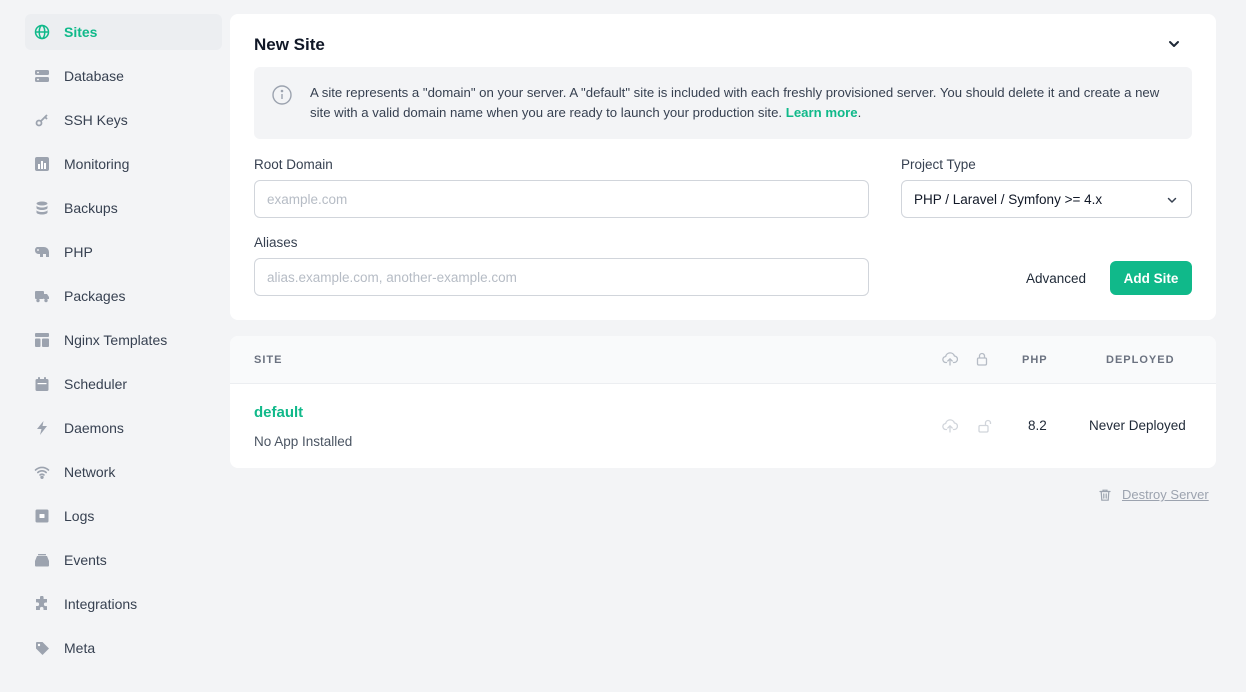 This screenshot has height=692, width=1246. I want to click on aliases-label: Aliases, so click(276, 242).